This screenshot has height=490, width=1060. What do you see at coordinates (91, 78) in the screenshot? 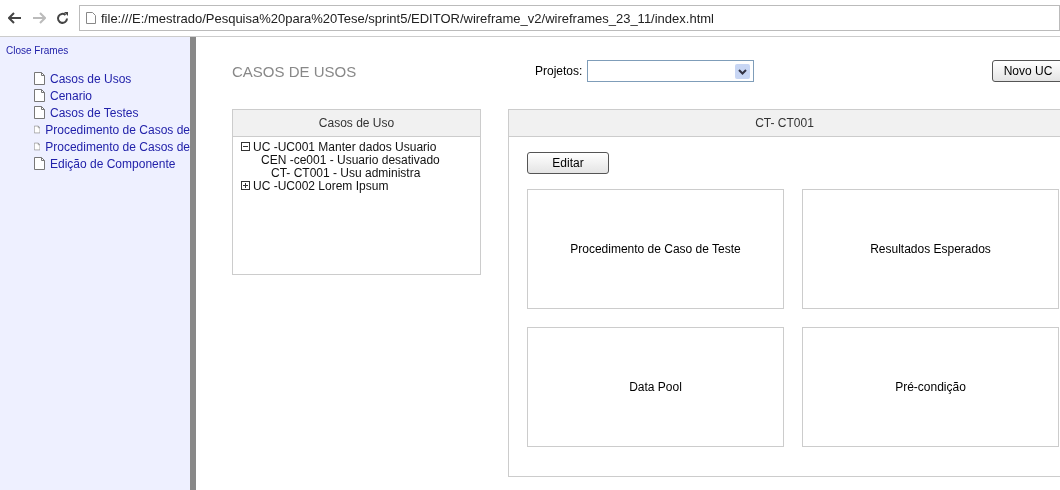
I see `sidebar-link: Casos de Usos` at bounding box center [91, 78].